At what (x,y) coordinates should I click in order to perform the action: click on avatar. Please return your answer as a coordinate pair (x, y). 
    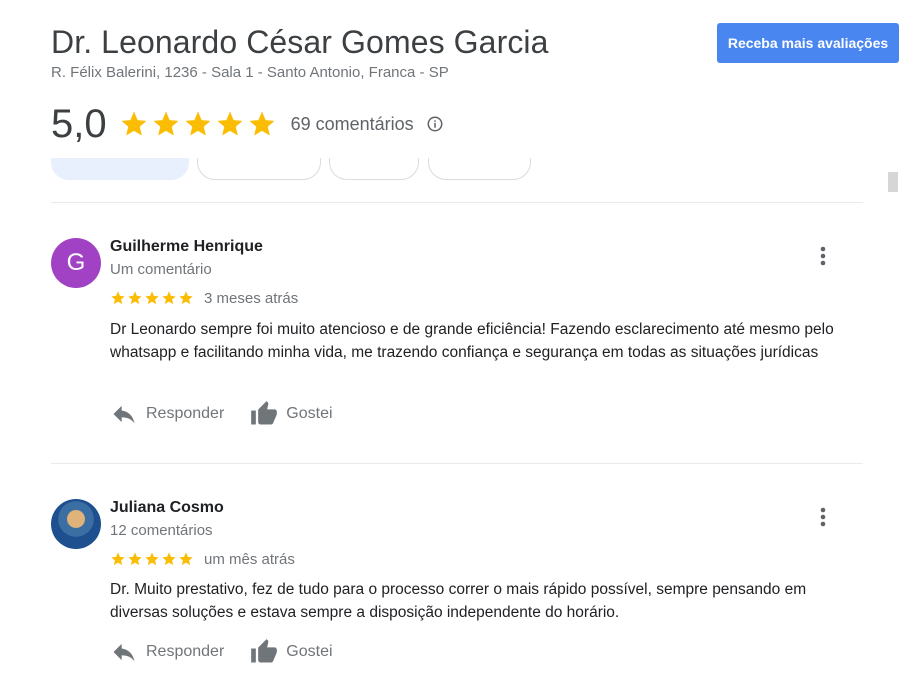
    Looking at the image, I should click on (76, 524).